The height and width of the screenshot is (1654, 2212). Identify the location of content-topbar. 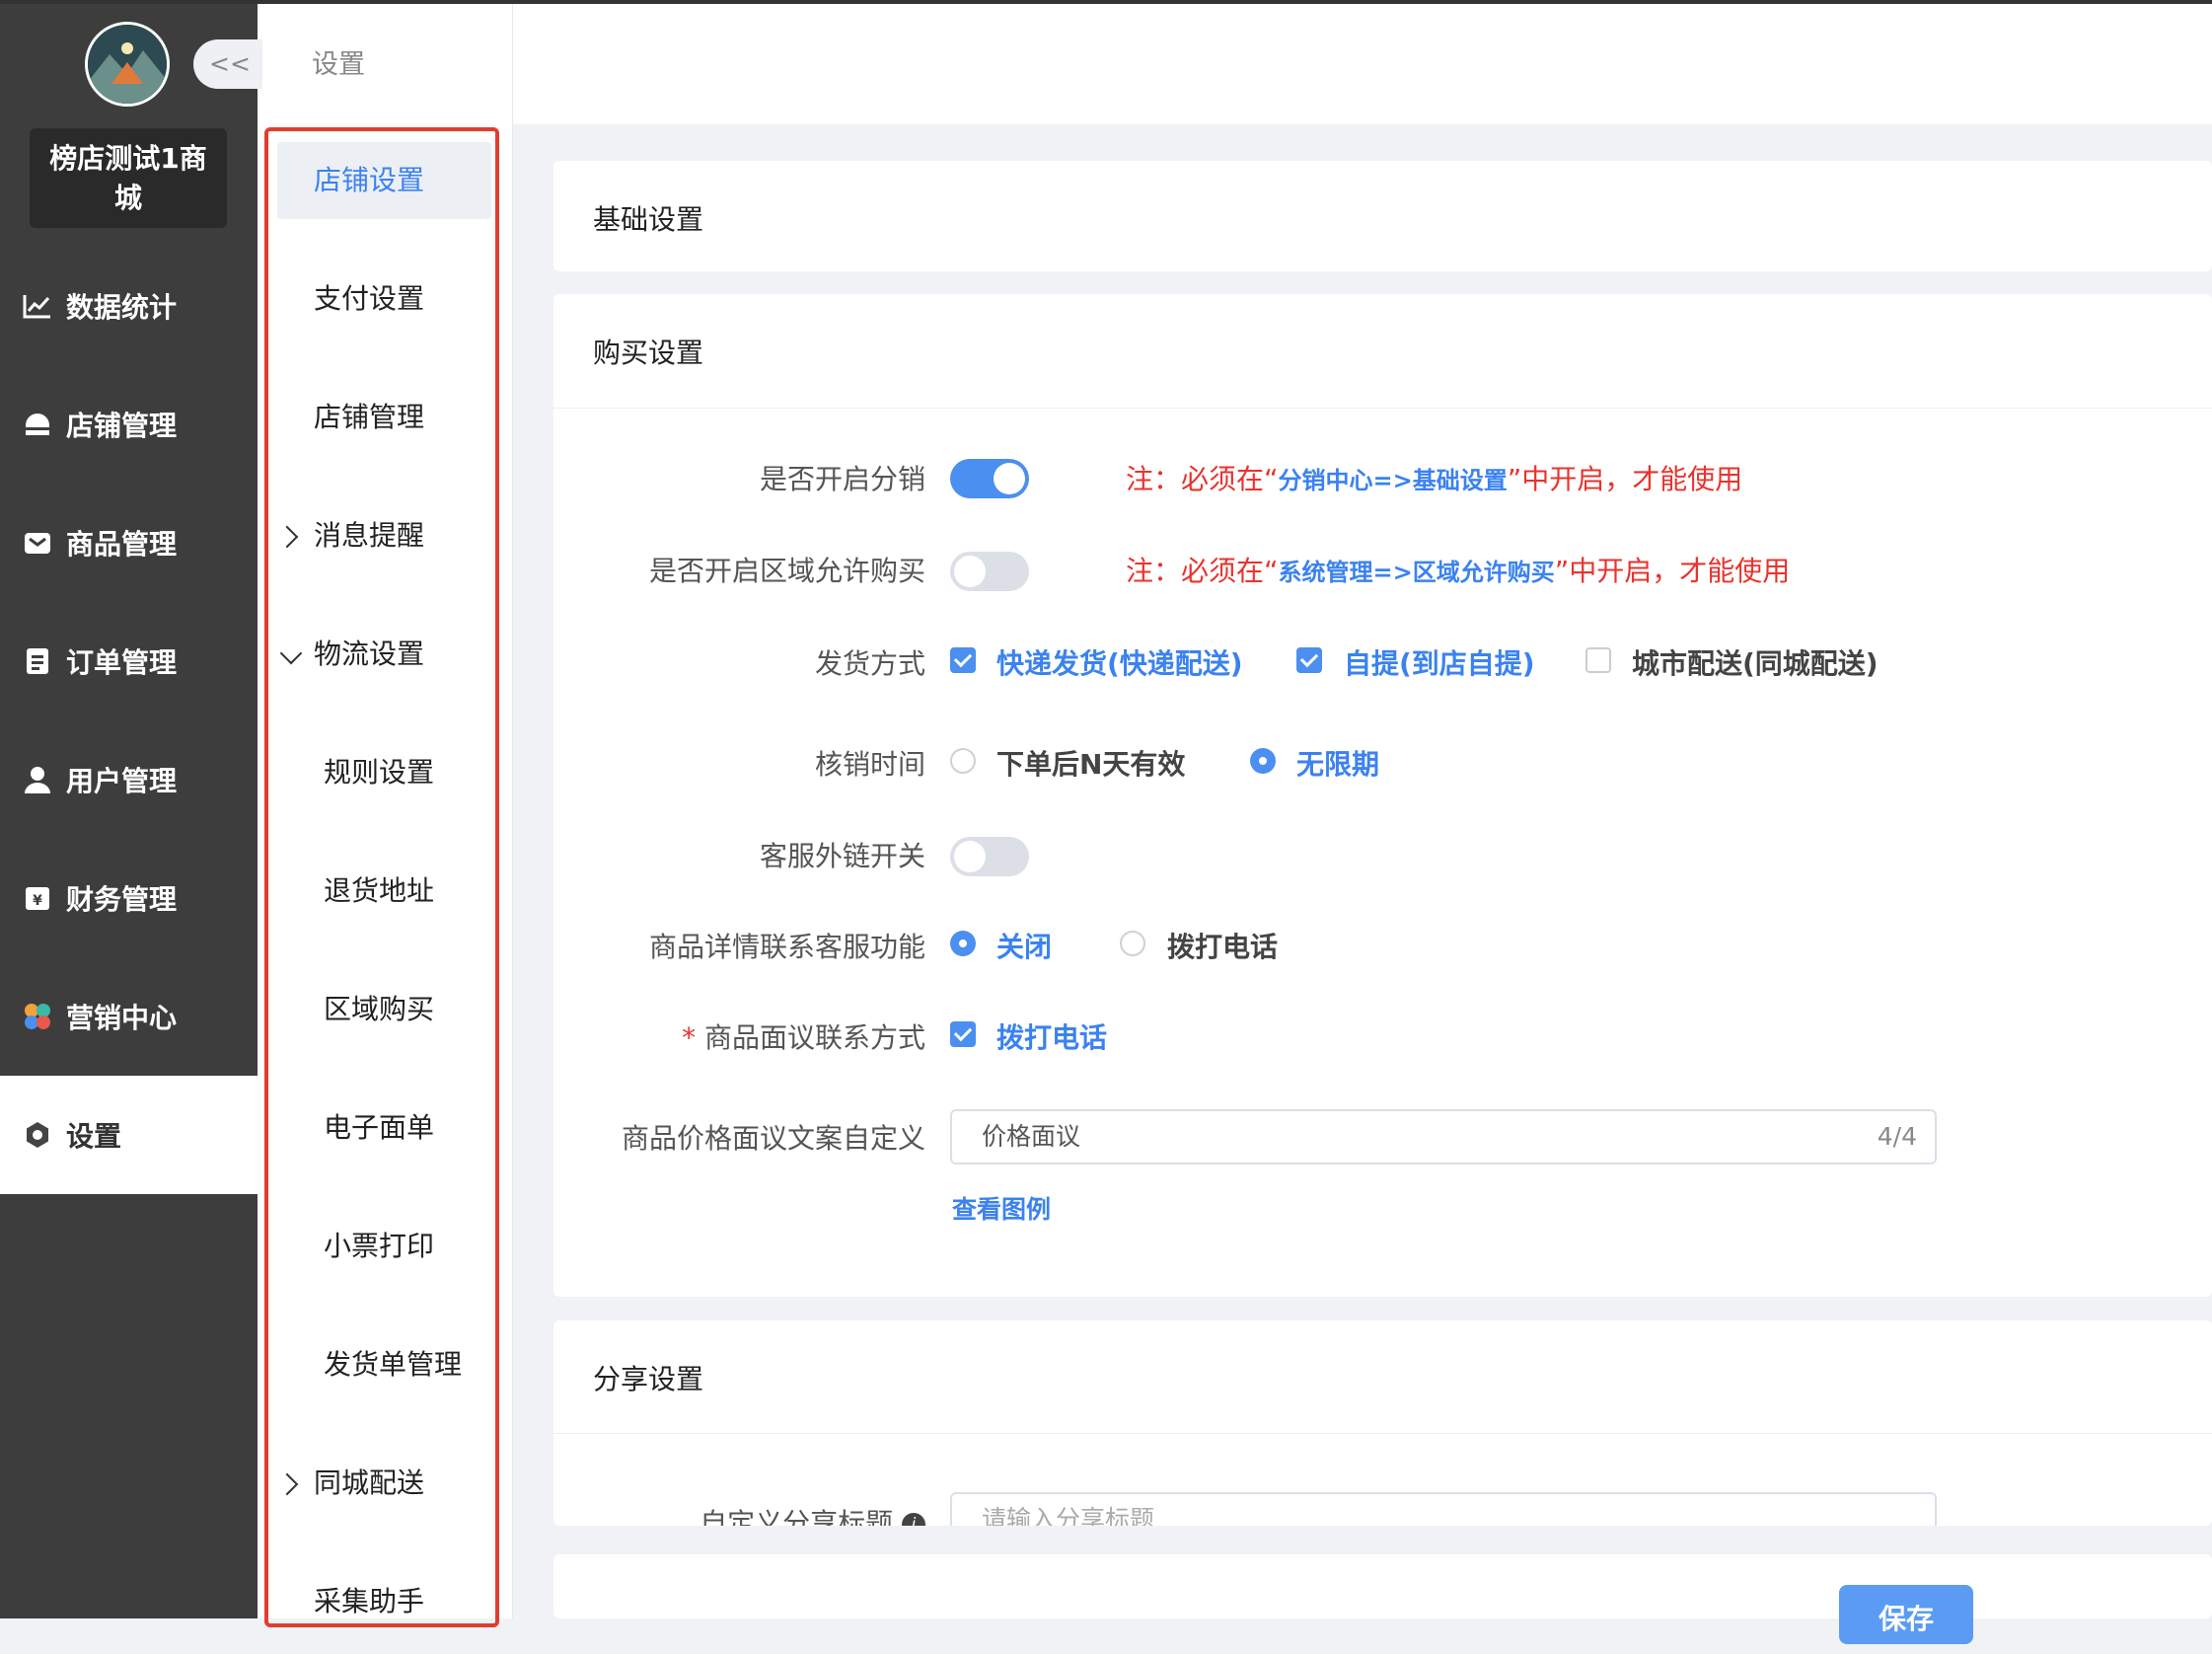
(1362, 64).